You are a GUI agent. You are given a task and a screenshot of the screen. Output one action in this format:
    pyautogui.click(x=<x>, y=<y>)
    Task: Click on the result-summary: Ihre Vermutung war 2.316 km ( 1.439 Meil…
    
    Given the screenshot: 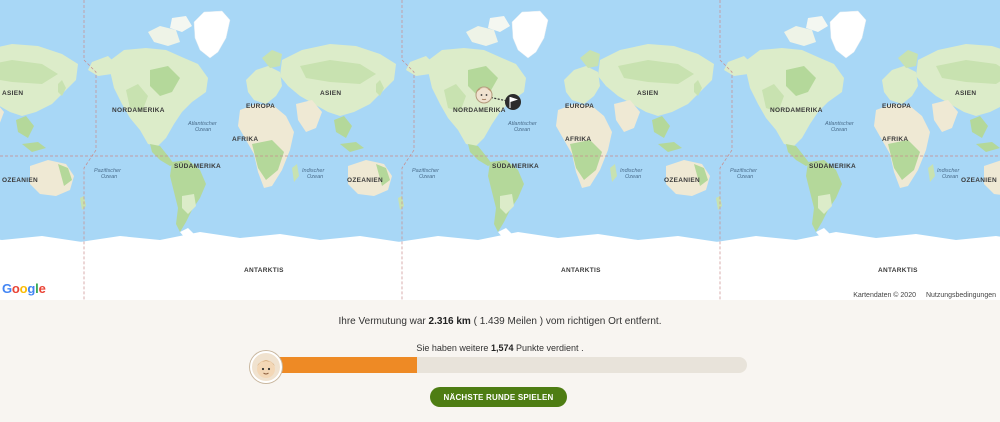 What is the action you would take?
    pyautogui.click(x=500, y=321)
    